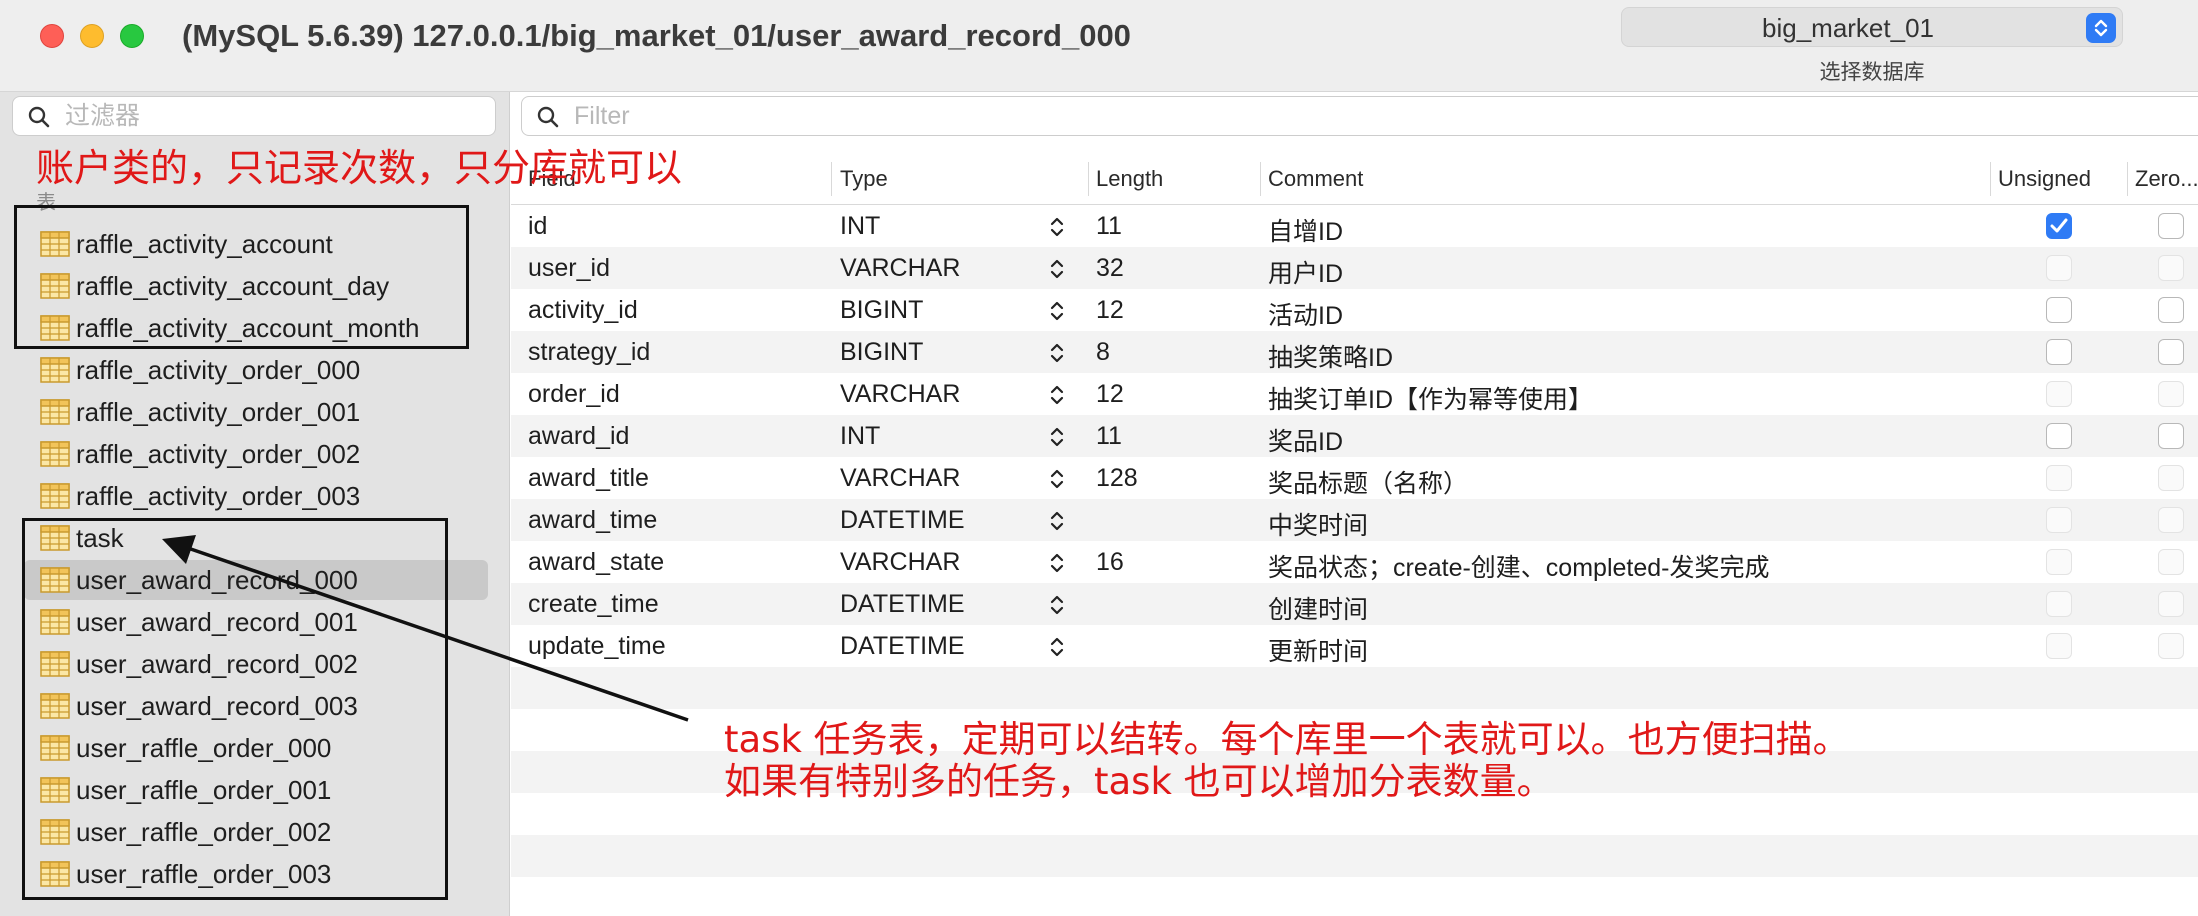  What do you see at coordinates (589, 352) in the screenshot?
I see `field-name-cell: strategy_id` at bounding box center [589, 352].